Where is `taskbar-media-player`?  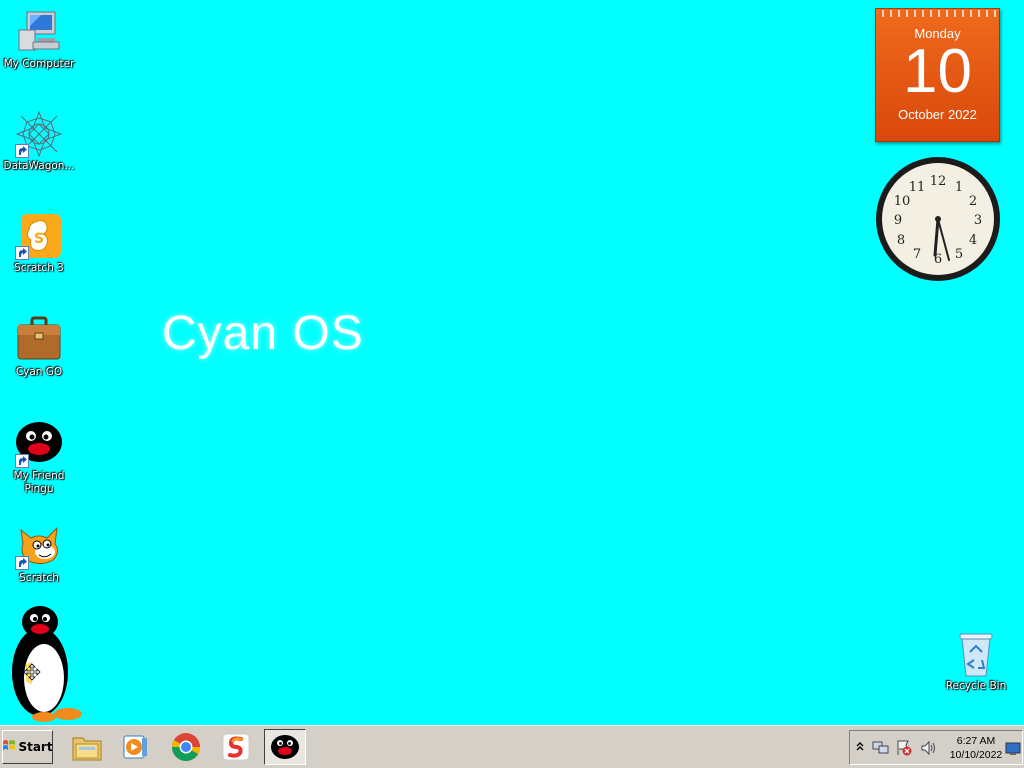 taskbar-media-player is located at coordinates (135, 747).